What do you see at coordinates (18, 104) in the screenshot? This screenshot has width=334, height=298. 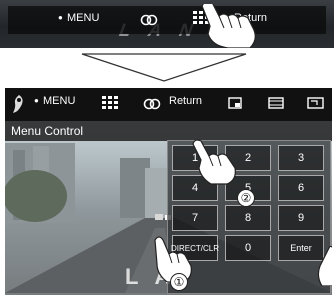 I see `app-logo-icon` at bounding box center [18, 104].